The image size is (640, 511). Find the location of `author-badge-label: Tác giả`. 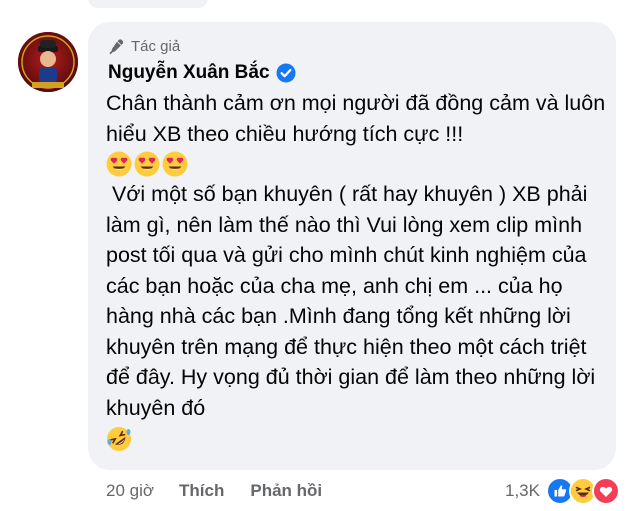

author-badge-label: Tác giả is located at coordinates (156, 46).